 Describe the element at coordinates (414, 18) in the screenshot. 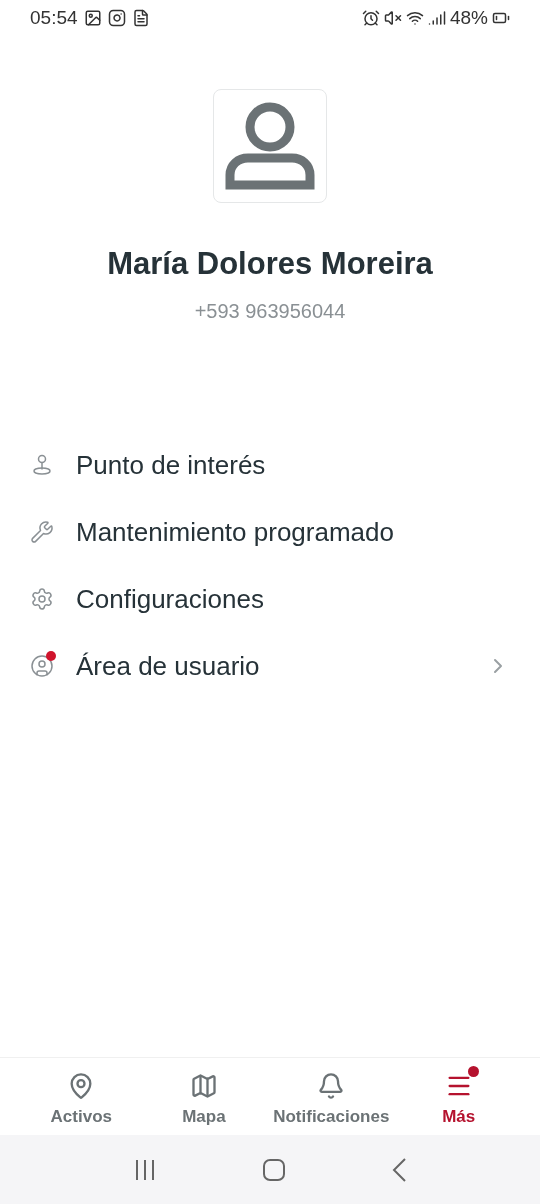

I see `wifi-icon` at that location.